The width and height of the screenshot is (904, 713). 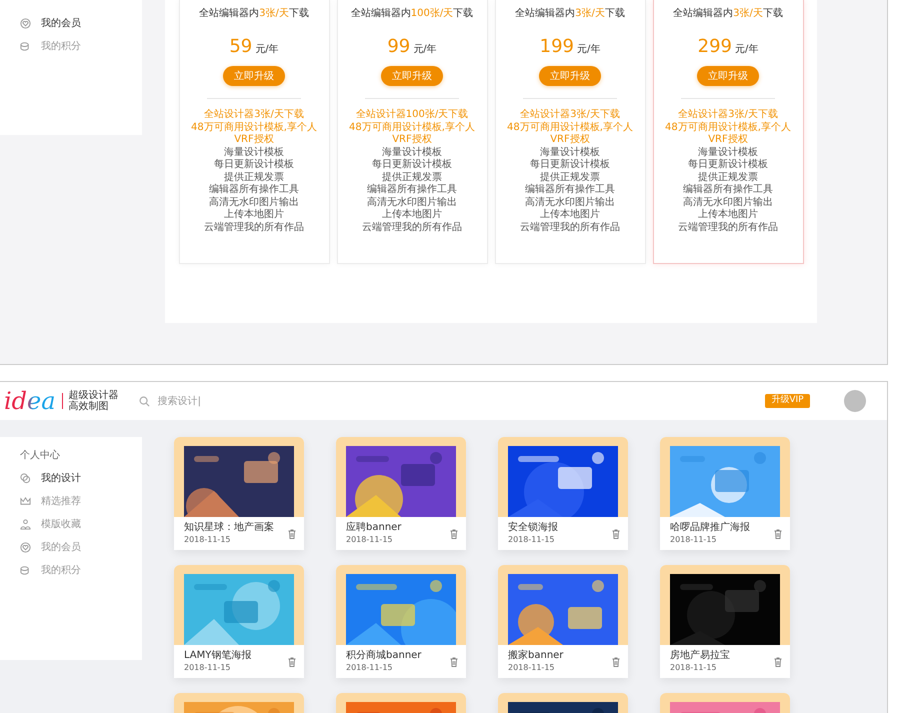 I want to click on design-card: 搬家banner 2018-11-15, so click(x=563, y=621).